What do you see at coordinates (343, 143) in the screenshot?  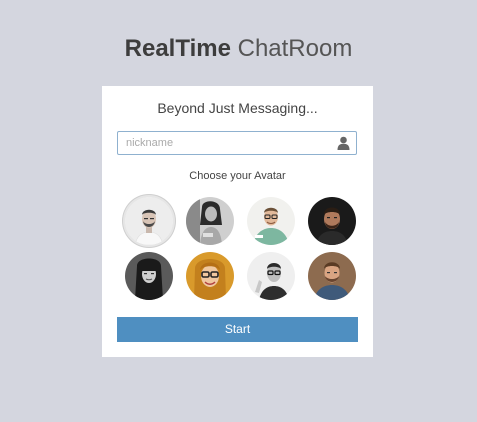 I see `user-icon` at bounding box center [343, 143].